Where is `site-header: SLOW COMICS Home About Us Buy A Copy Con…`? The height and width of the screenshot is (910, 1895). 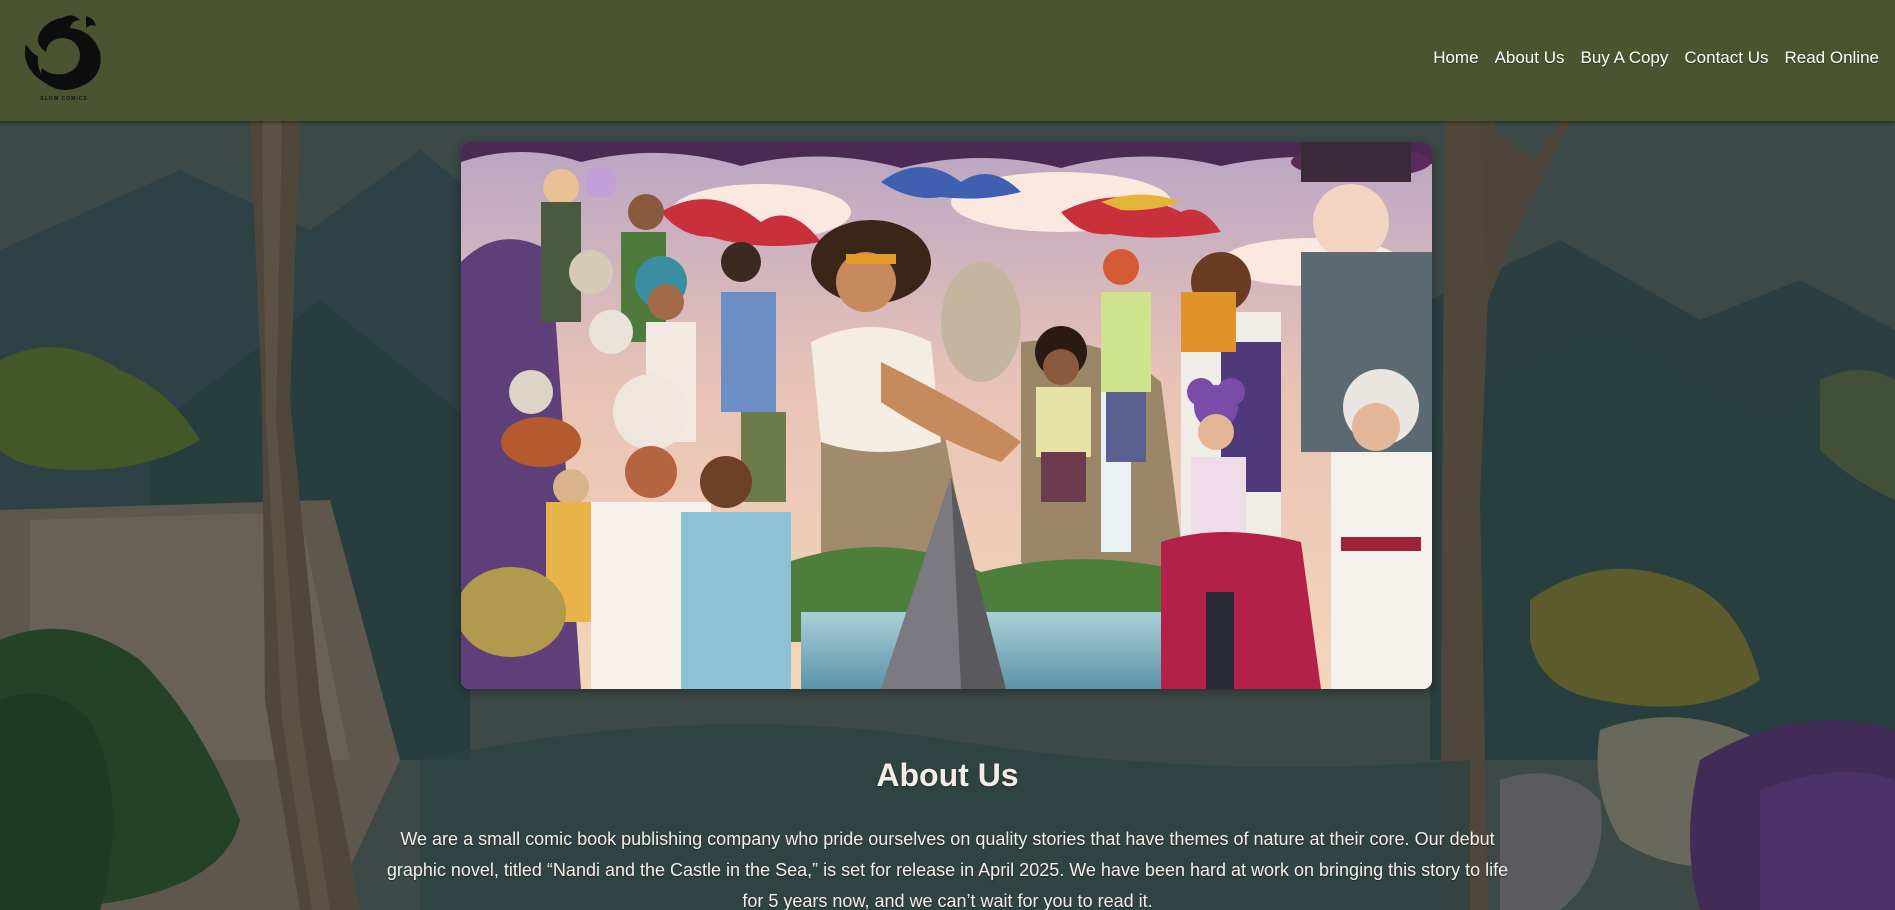
site-header: SLOW COMICS Home About Us Buy A Copy Con… is located at coordinates (947, 60).